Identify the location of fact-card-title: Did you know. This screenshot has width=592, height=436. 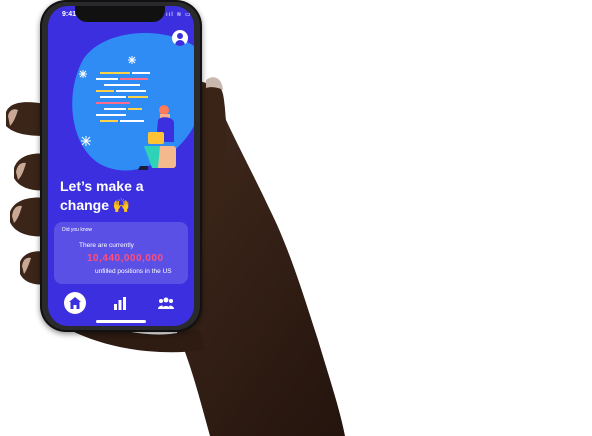
(77, 230).